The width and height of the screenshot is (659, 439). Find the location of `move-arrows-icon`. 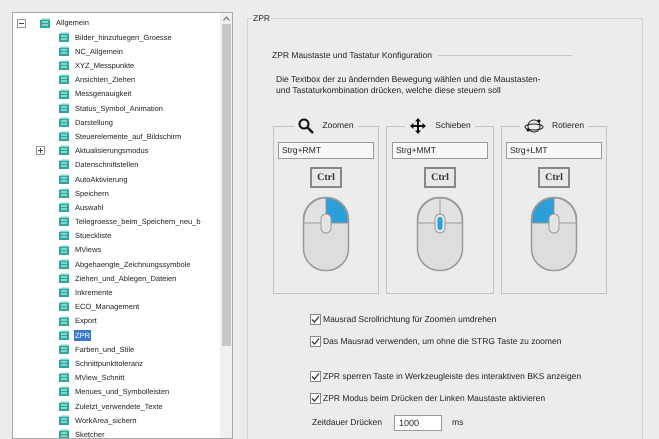

move-arrows-icon is located at coordinates (418, 125).